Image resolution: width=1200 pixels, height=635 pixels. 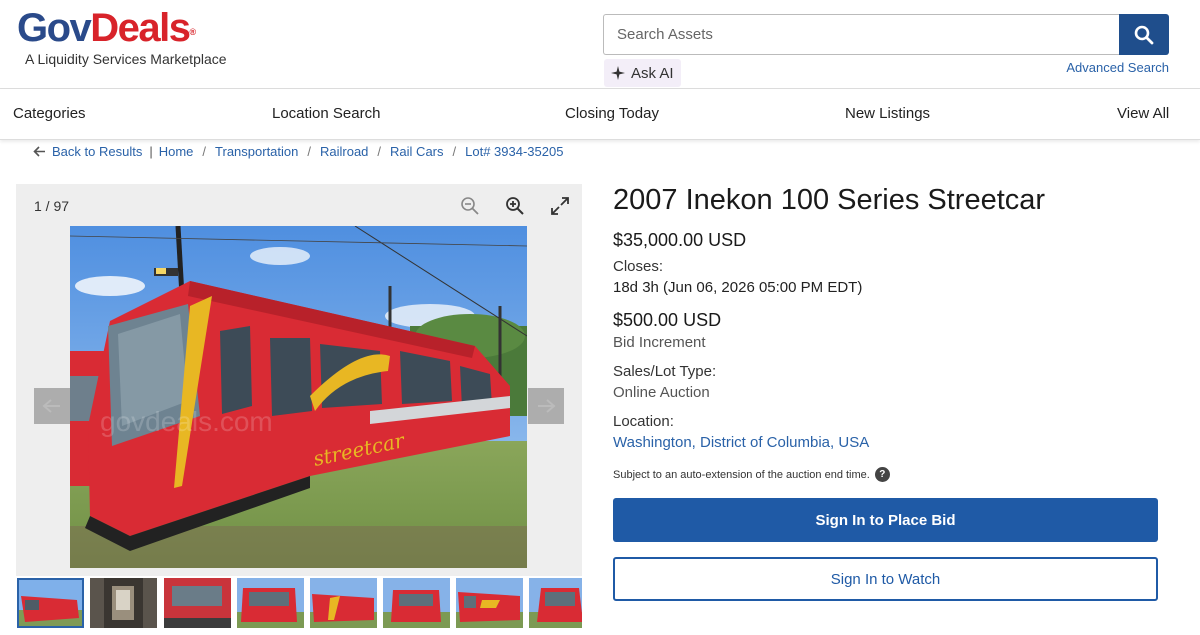 What do you see at coordinates (256, 151) in the screenshot?
I see `breadcrumb-transportation: Transportation` at bounding box center [256, 151].